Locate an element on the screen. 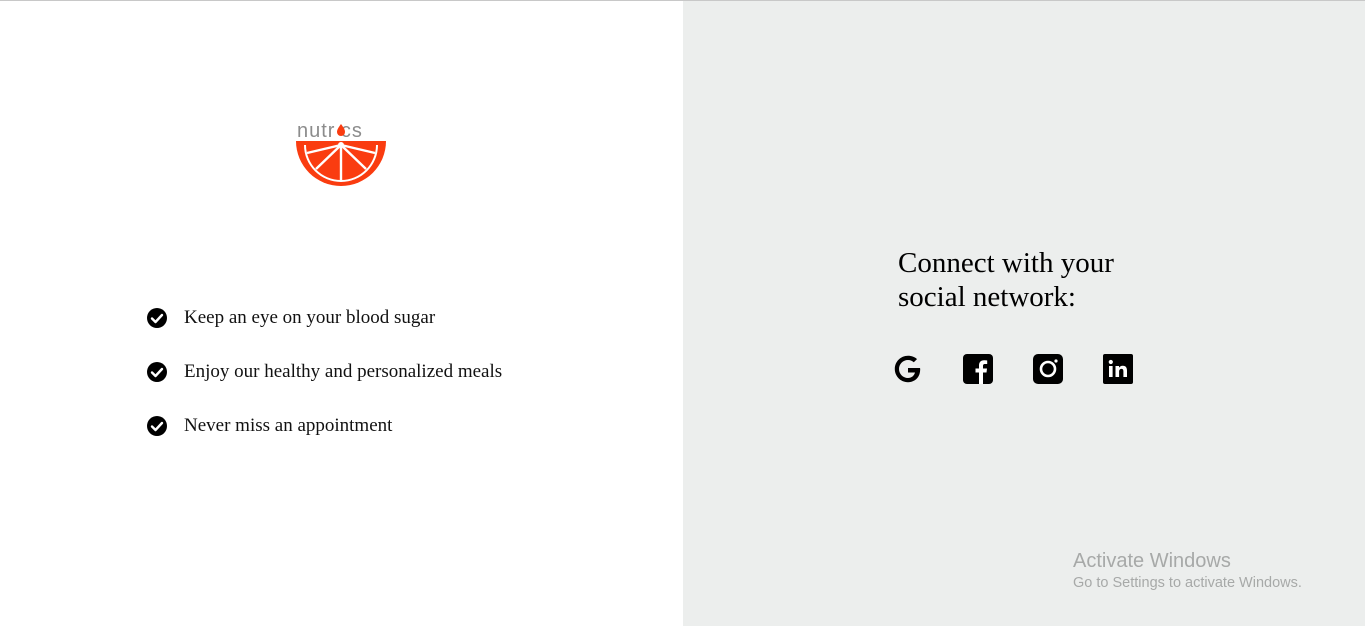 The height and width of the screenshot is (626, 1365). facebook-login-button is located at coordinates (978, 369).